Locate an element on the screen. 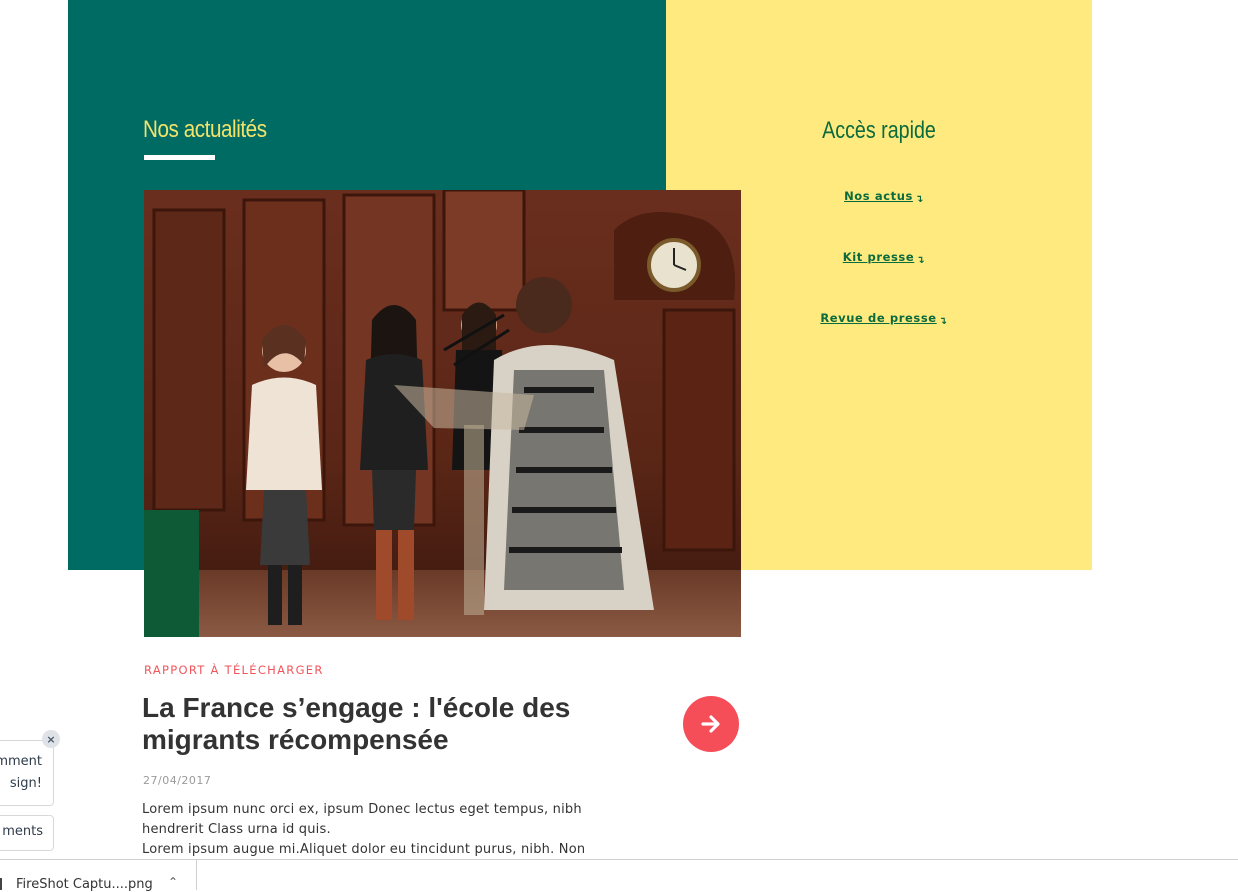 This screenshot has height=892, width=1238. title-underline is located at coordinates (179, 157).